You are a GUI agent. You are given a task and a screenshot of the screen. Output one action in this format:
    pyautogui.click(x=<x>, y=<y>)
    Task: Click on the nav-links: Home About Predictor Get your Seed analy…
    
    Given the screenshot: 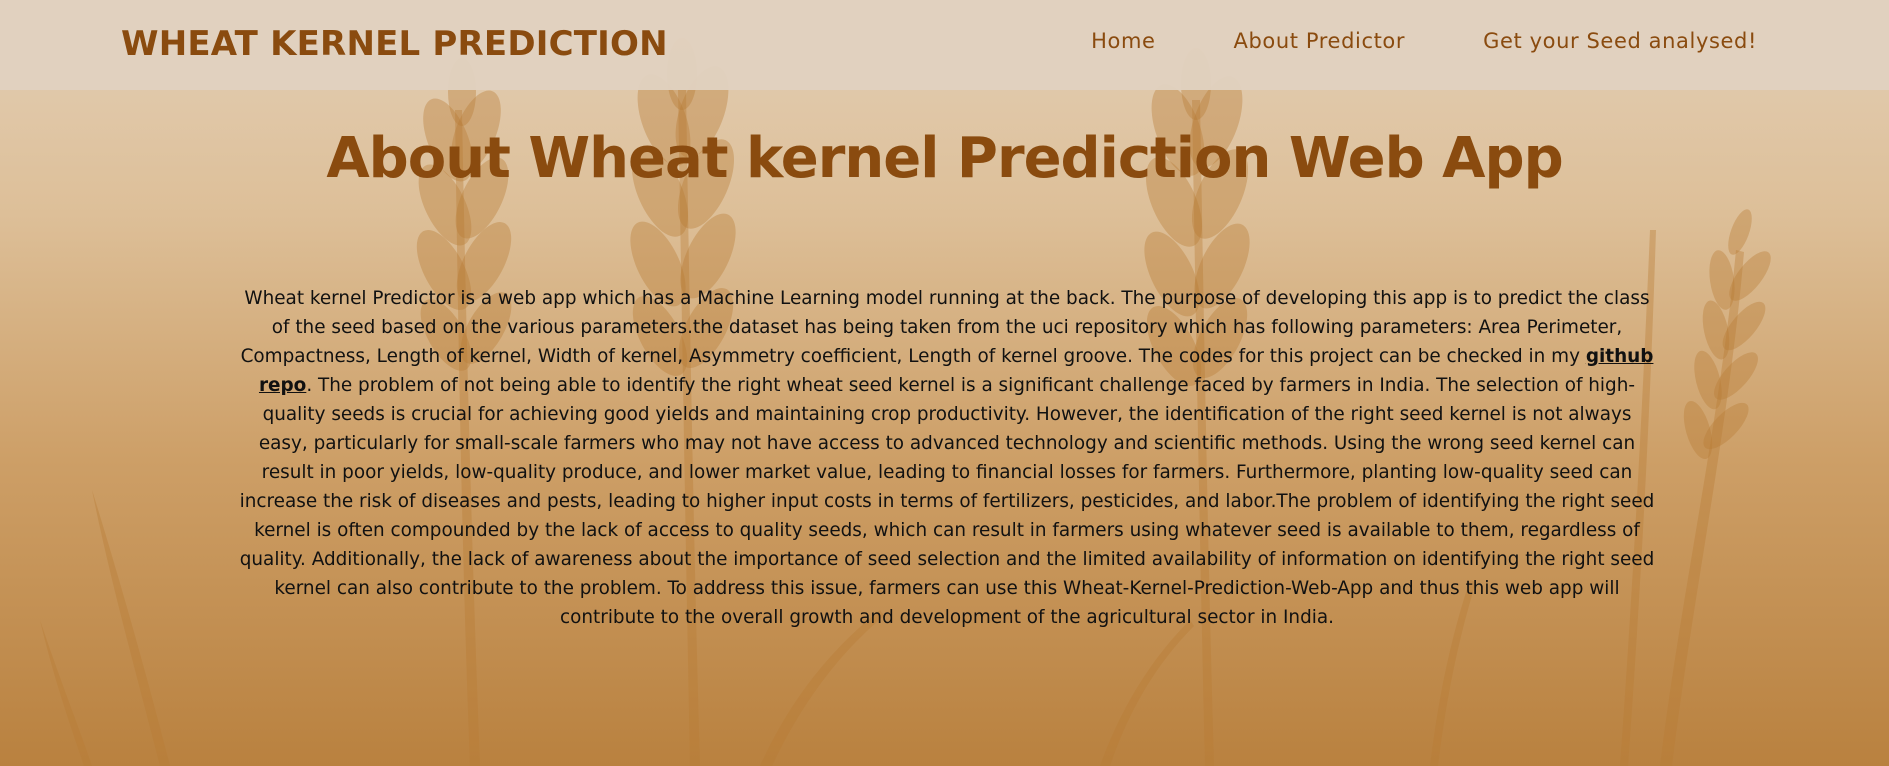 What is the action you would take?
    pyautogui.click(x=1424, y=41)
    